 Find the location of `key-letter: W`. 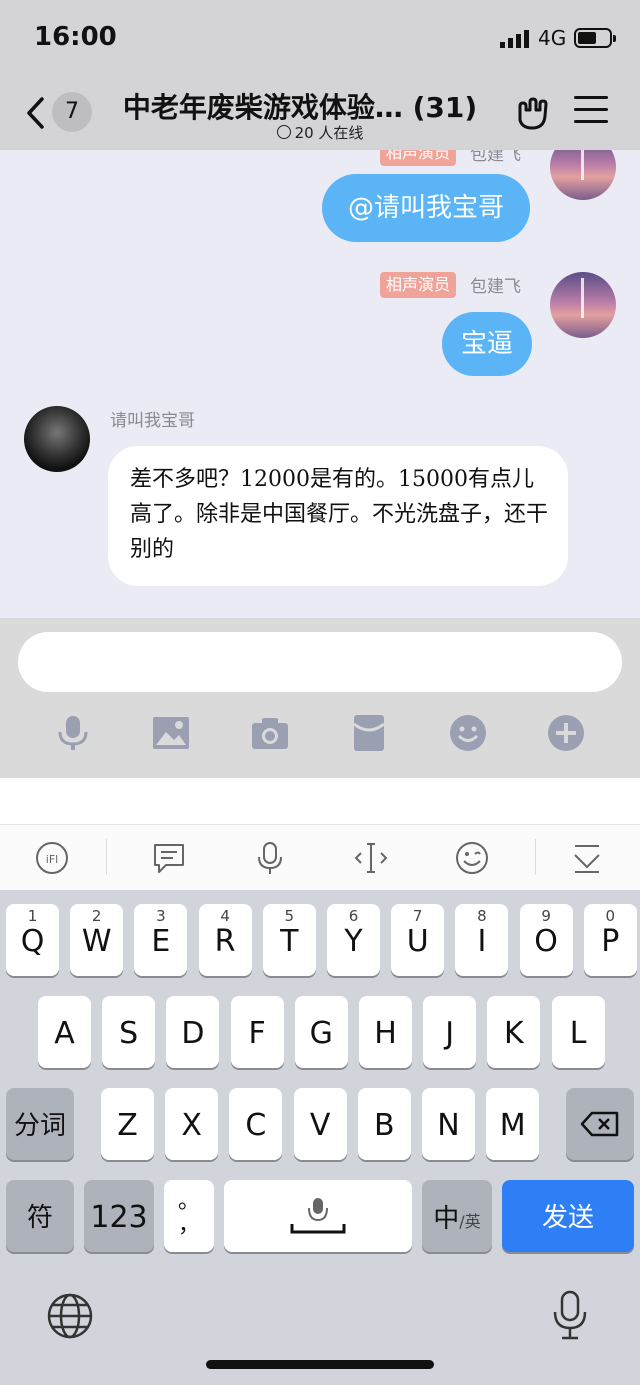

key-letter: W is located at coordinates (96, 941).